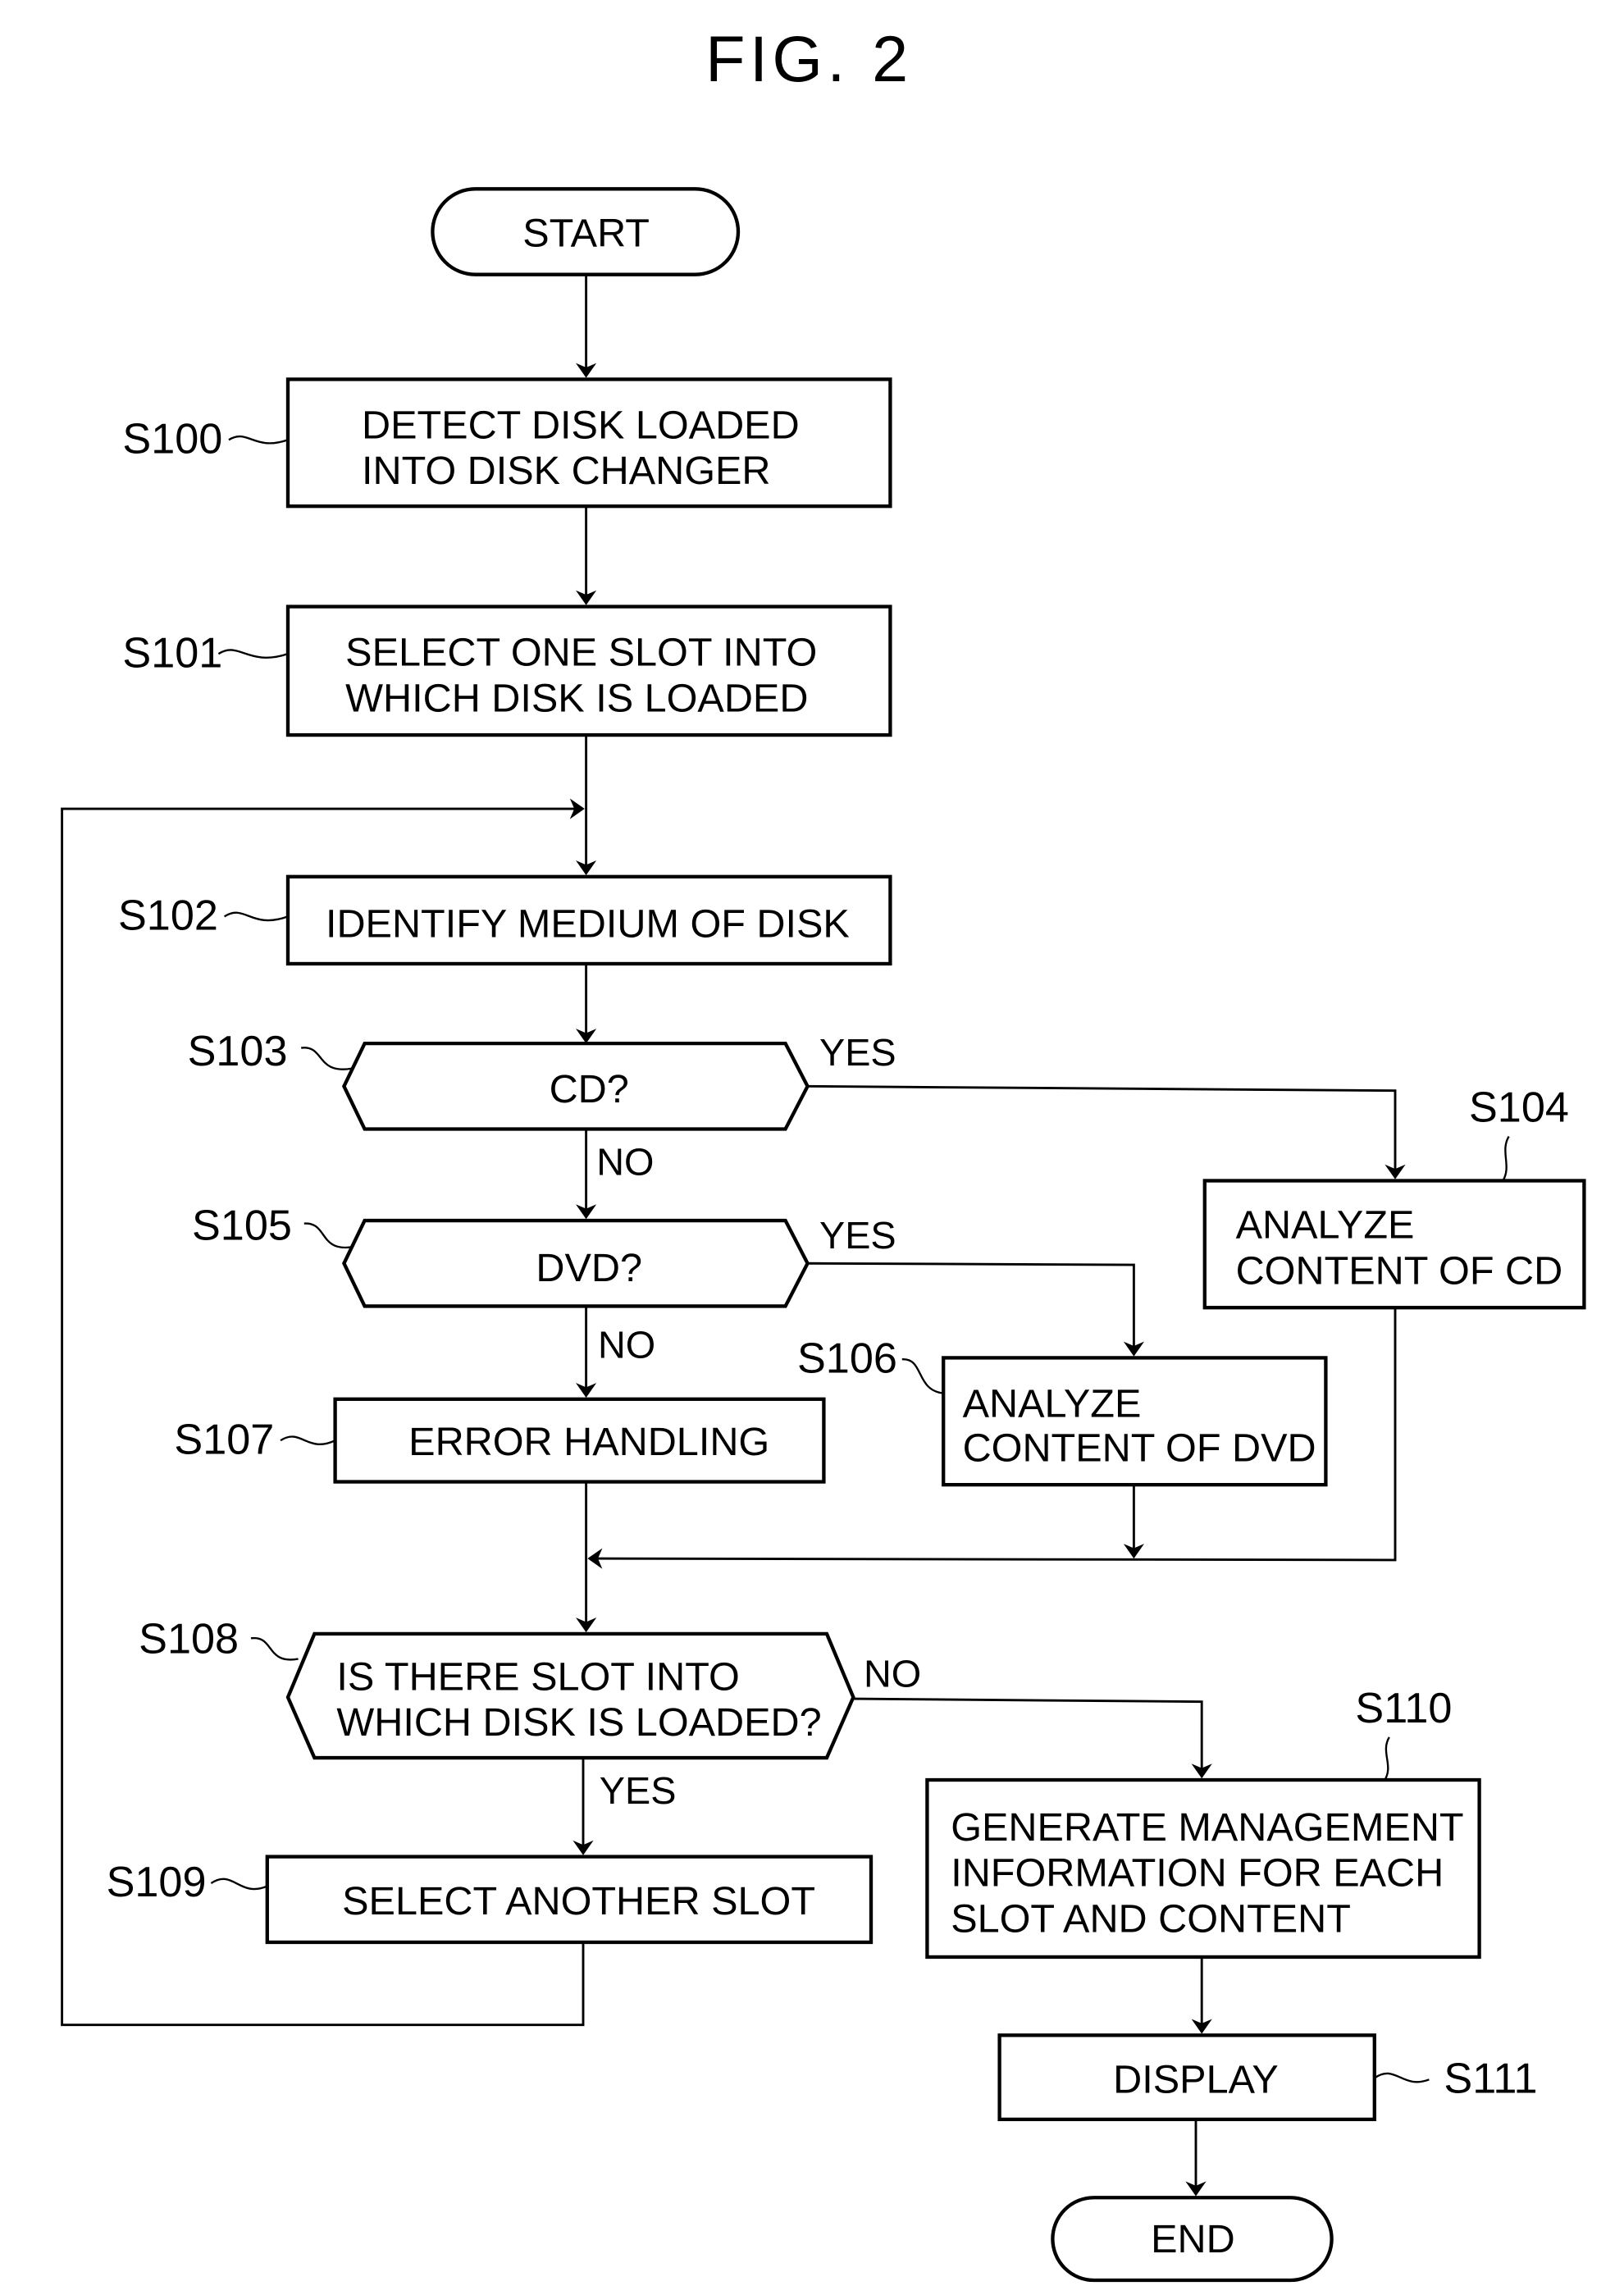 The width and height of the screenshot is (1624, 2295). I want to click on s104-text-line1: ANALYZE, so click(1325, 1225).